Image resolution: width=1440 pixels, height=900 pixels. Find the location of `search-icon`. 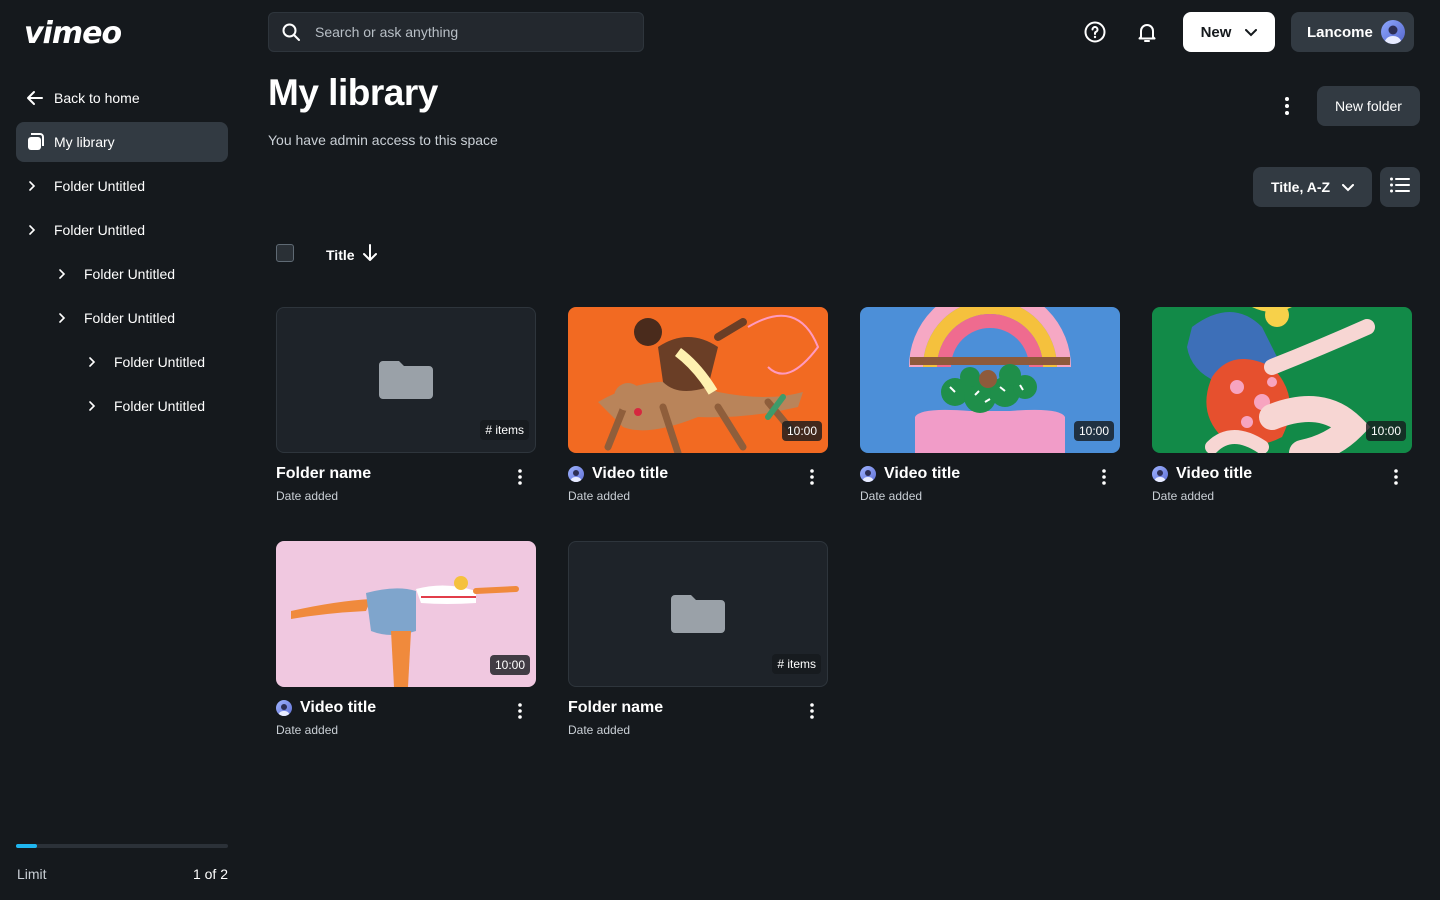

search-icon is located at coordinates (292, 32).